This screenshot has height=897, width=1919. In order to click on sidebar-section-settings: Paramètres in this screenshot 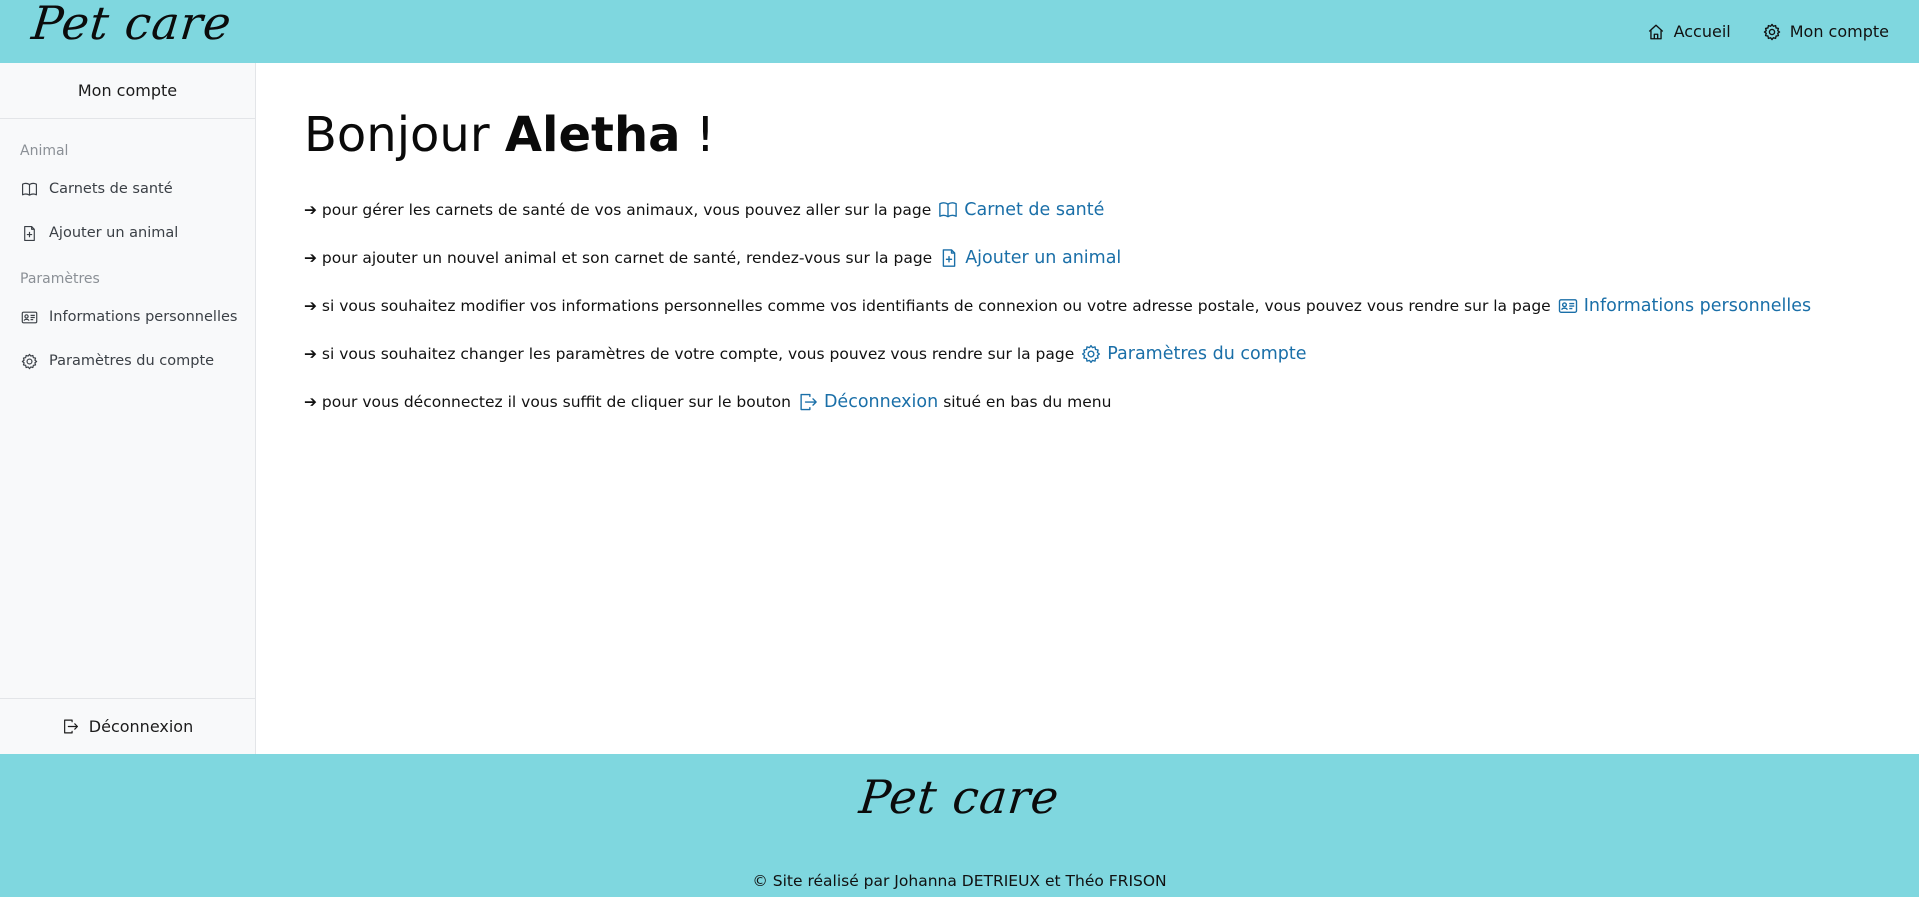, I will do `click(60, 279)`.